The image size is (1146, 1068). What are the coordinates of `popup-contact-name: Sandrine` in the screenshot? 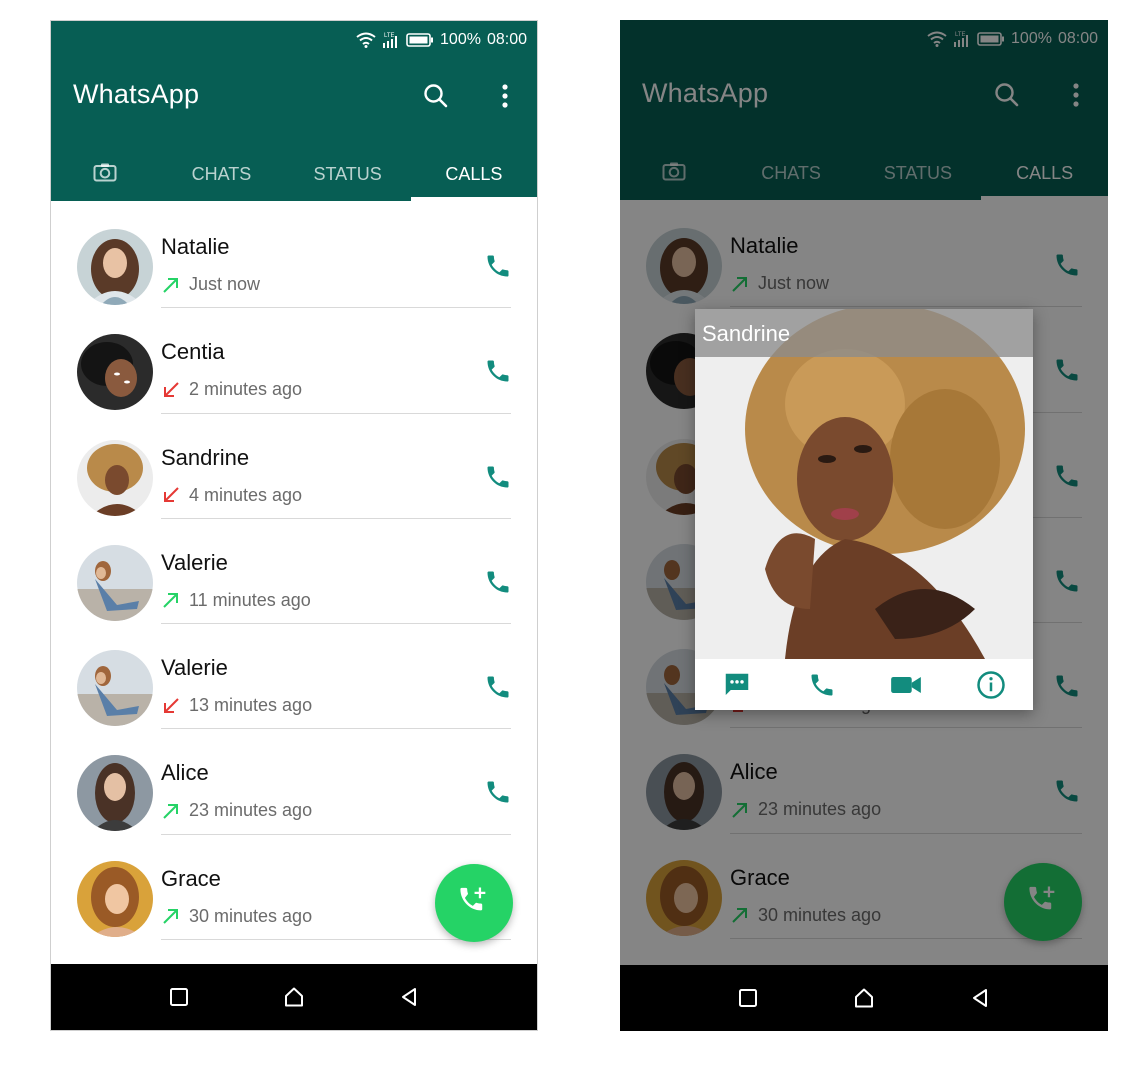 It's located at (746, 333).